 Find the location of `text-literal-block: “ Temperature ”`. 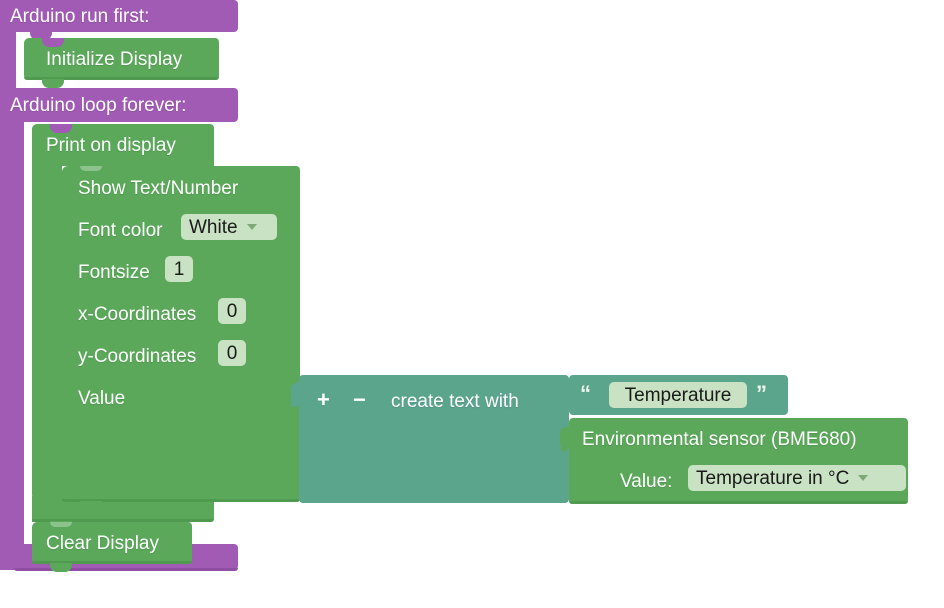

text-literal-block: “ Temperature ” is located at coordinates (674, 396).